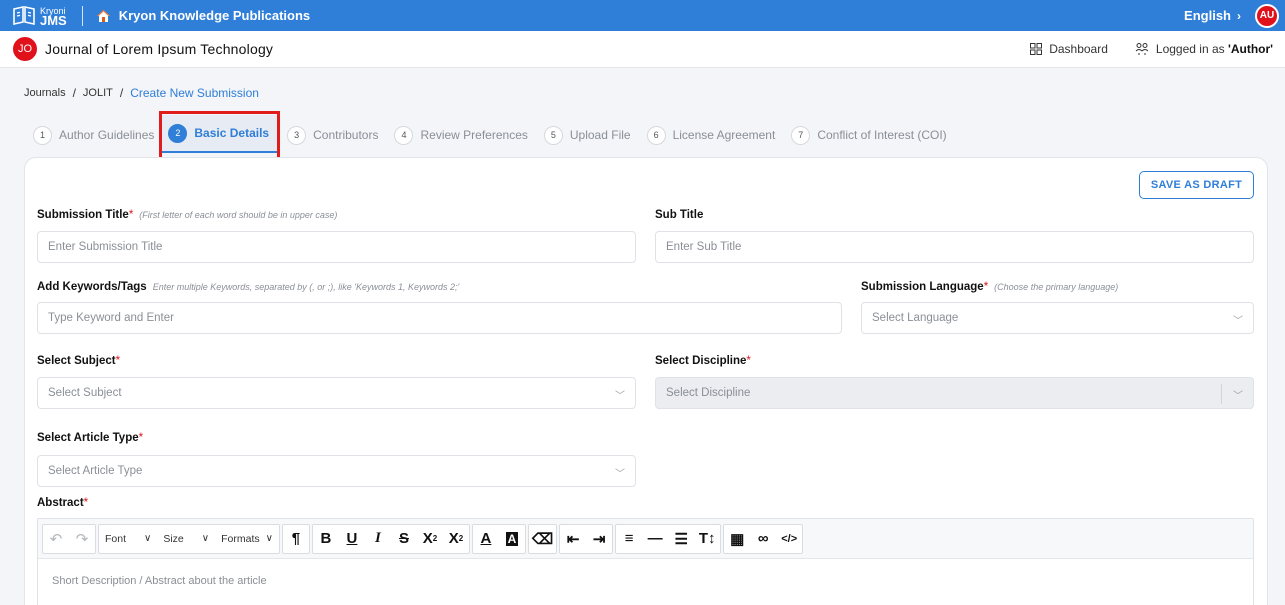  What do you see at coordinates (404, 135) in the screenshot?
I see `step-number: 4` at bounding box center [404, 135].